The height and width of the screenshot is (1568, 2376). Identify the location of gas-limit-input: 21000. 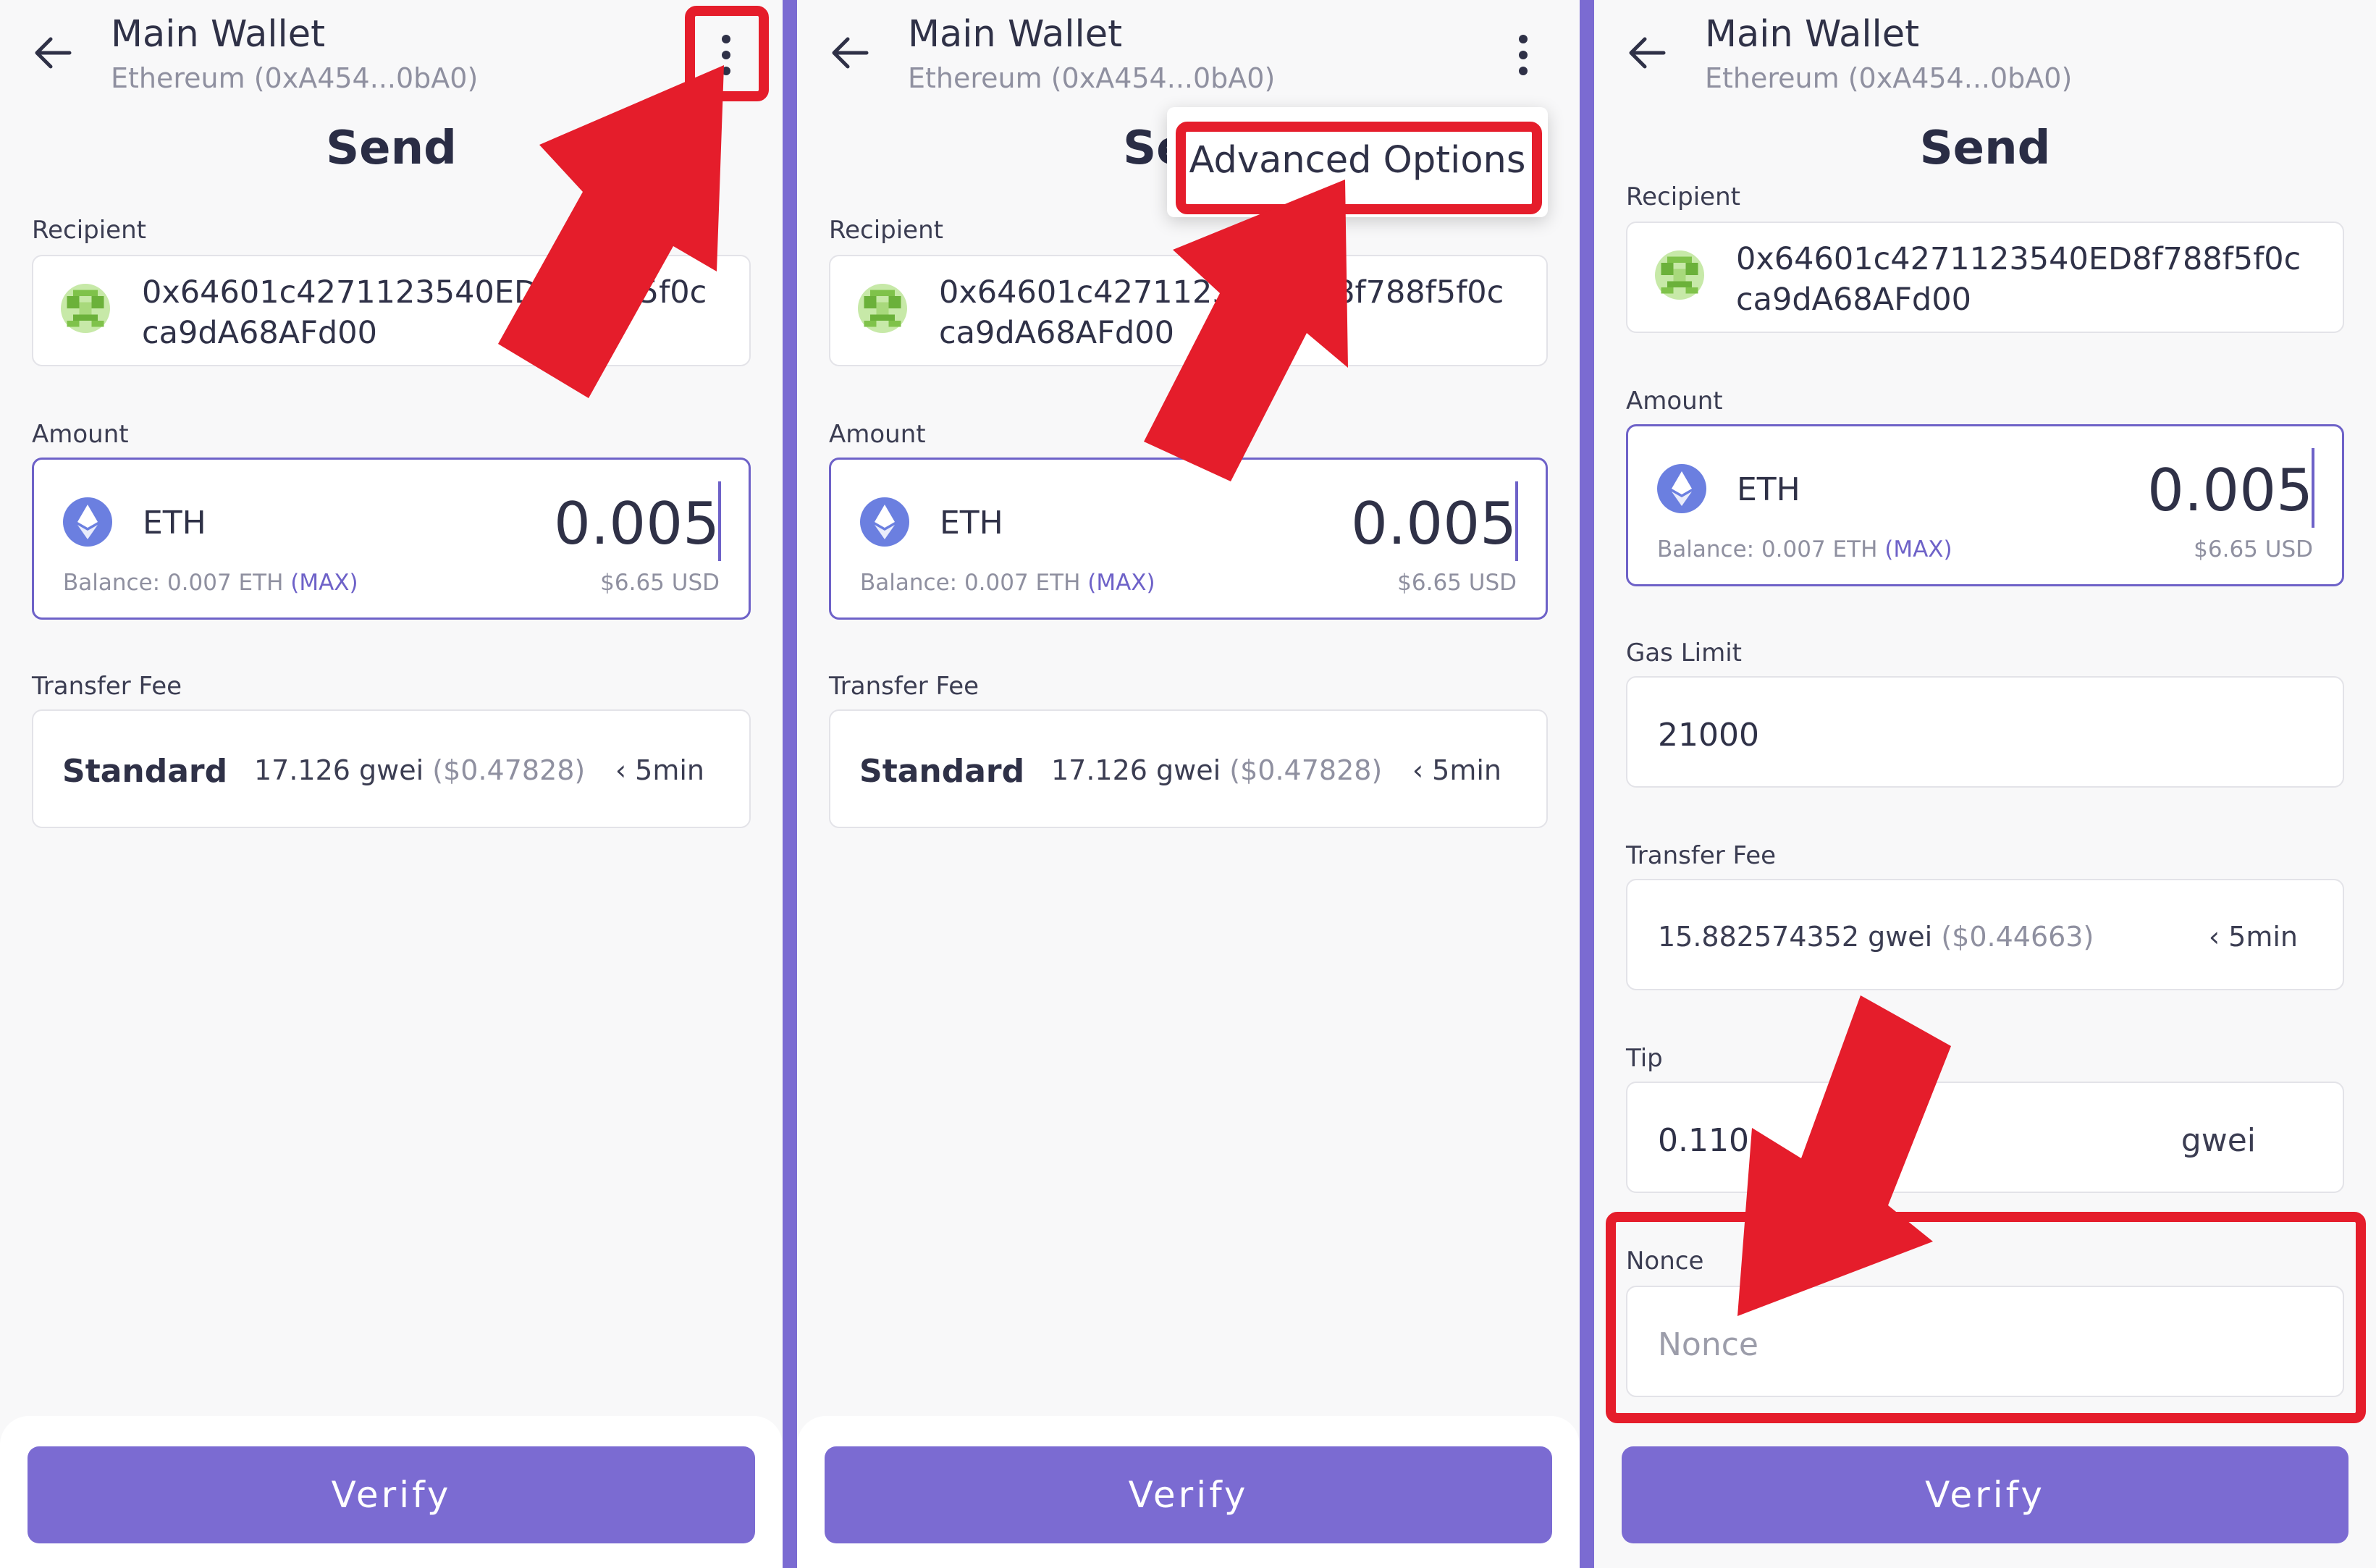
(1985, 732).